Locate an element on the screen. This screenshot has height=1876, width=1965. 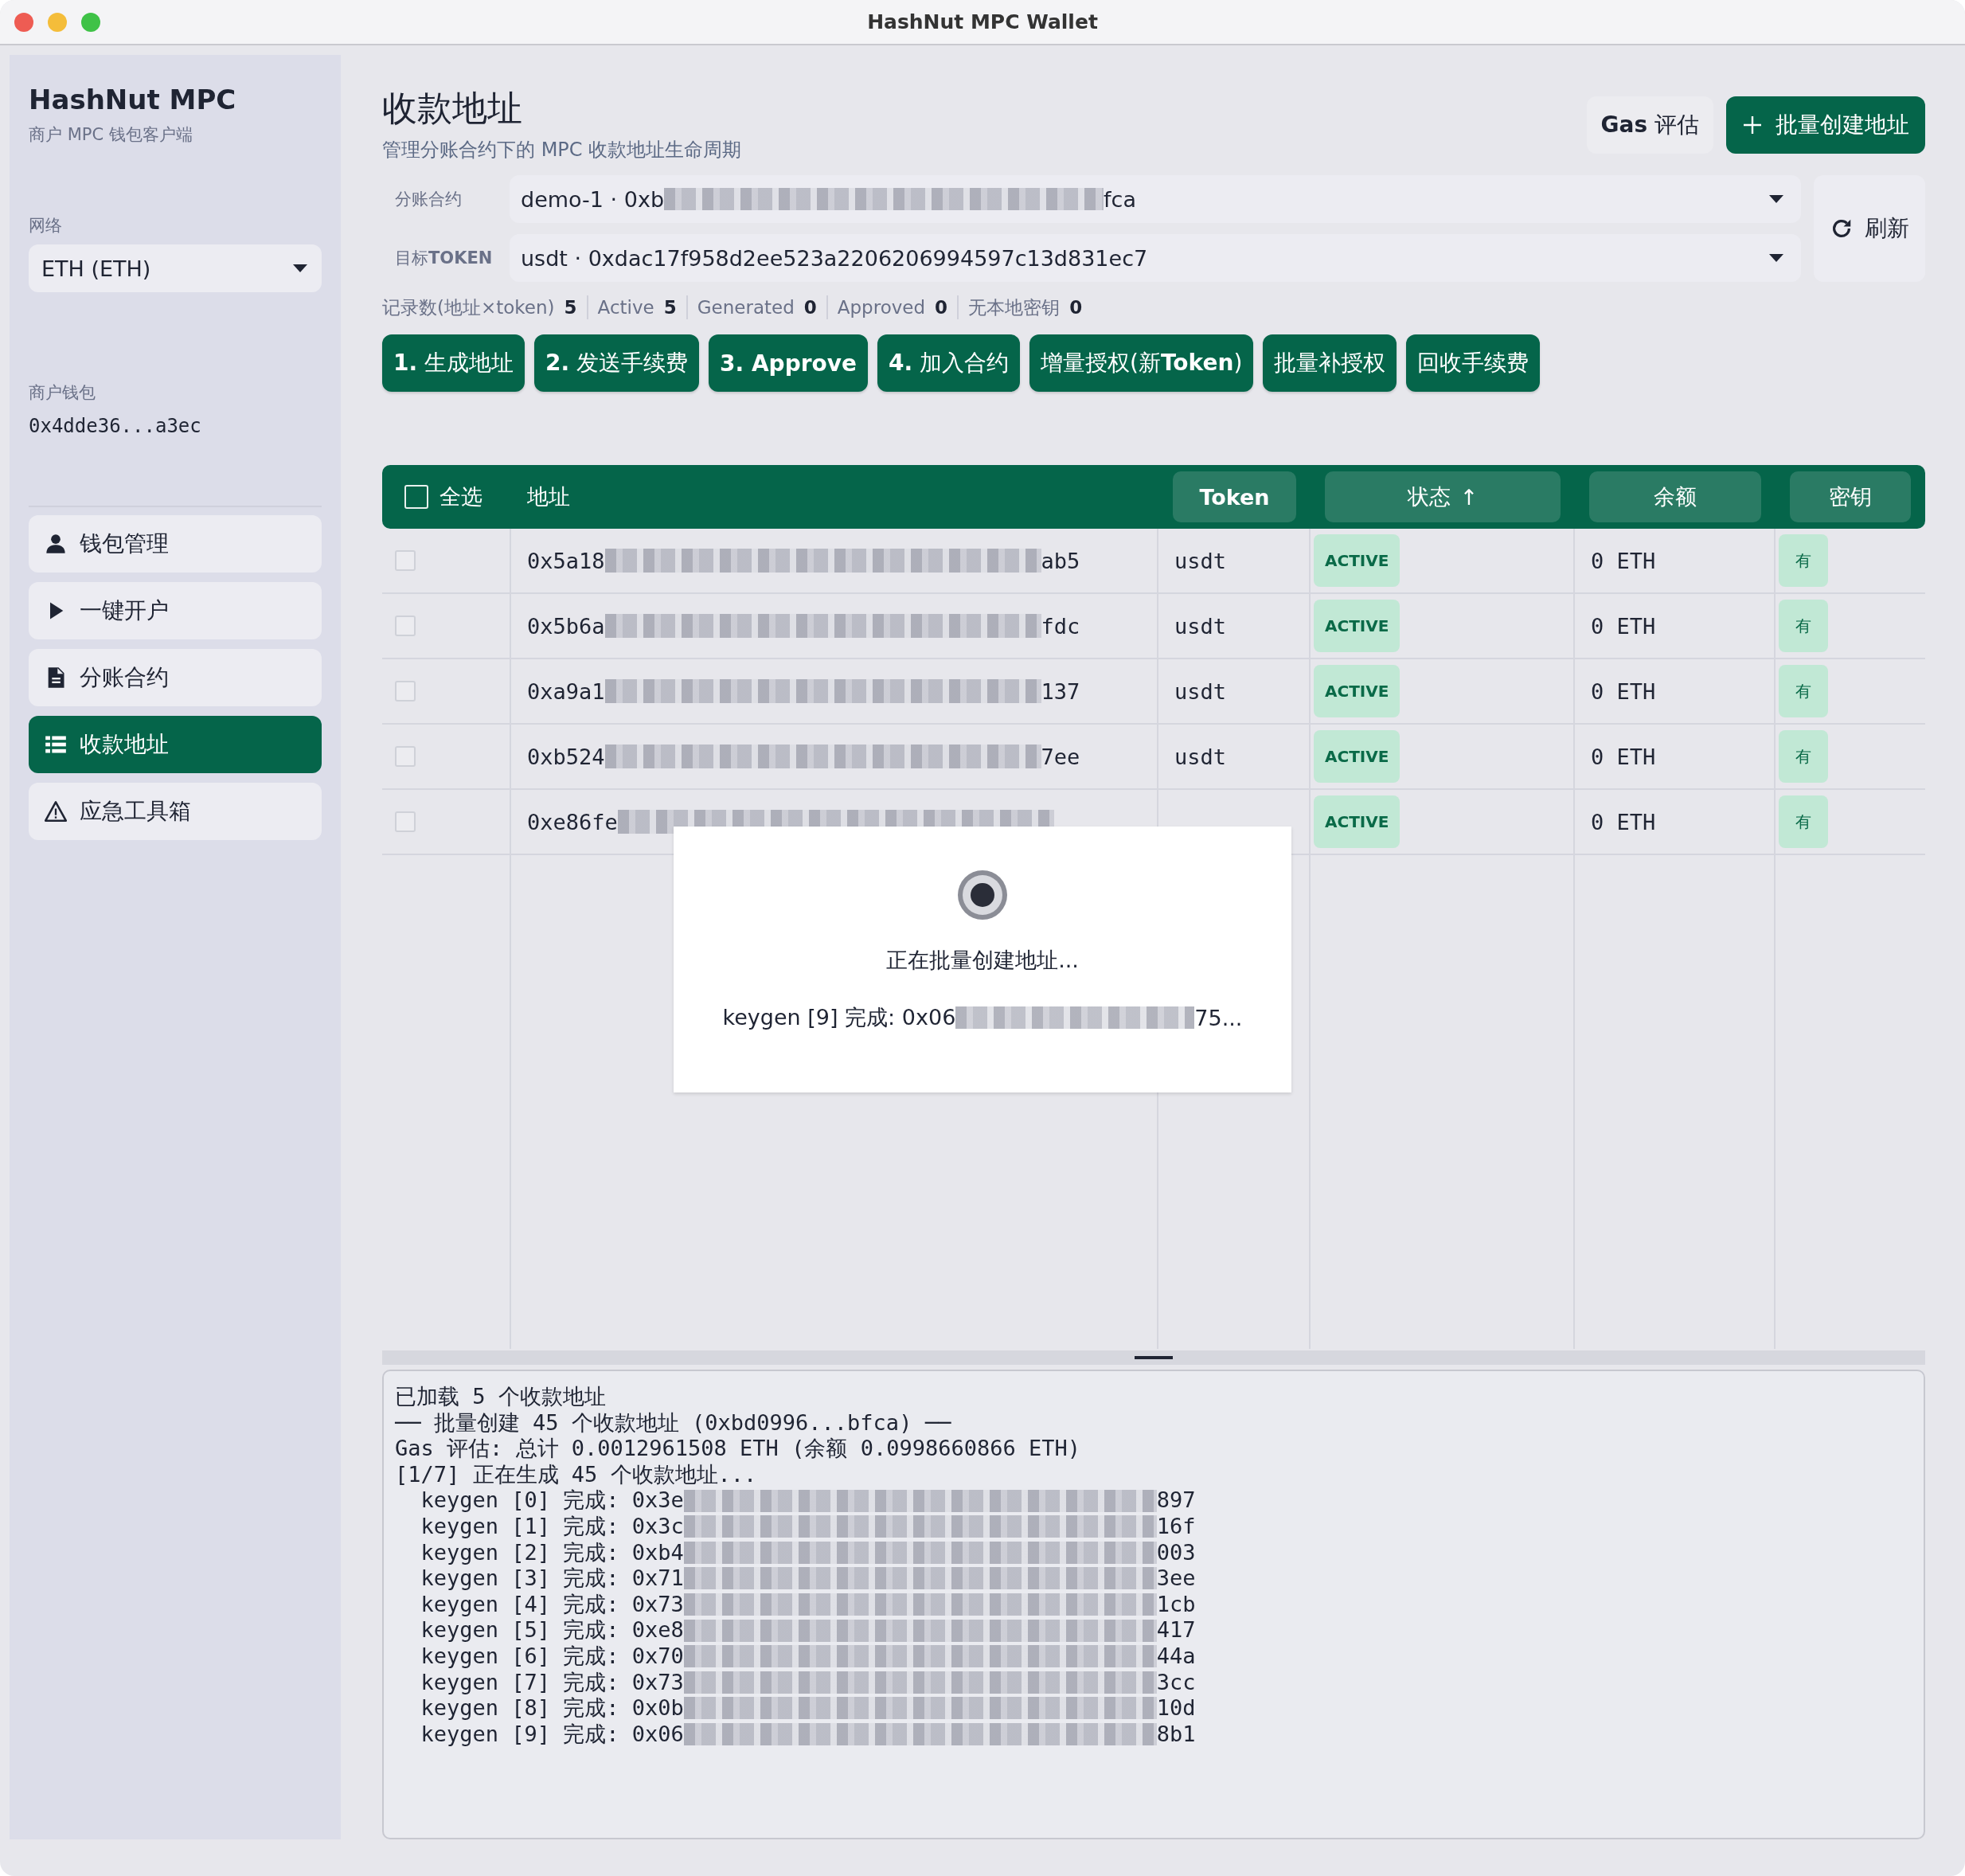
field-label: 网络 is located at coordinates (46, 225).